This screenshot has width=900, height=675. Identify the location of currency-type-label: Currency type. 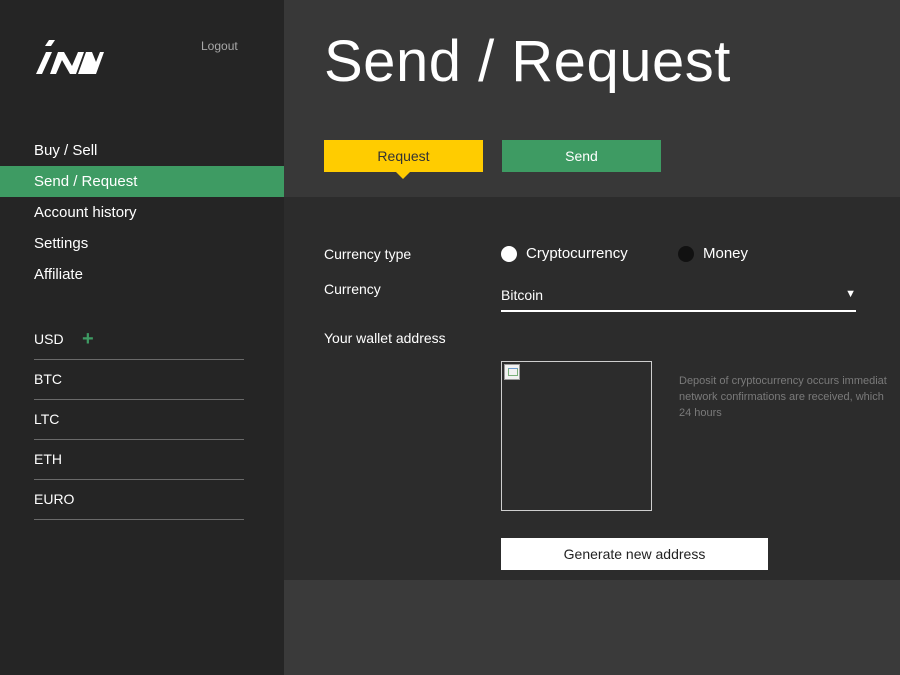
(368, 254).